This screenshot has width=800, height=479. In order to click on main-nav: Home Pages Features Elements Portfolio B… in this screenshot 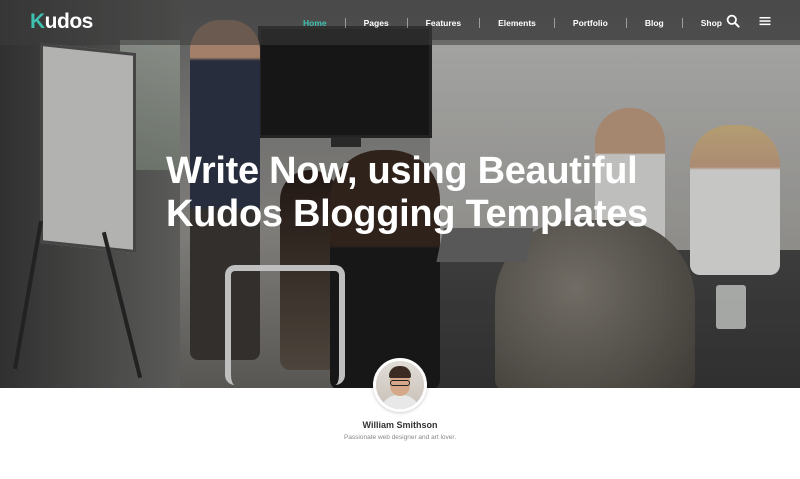, I will do `click(512, 22)`.